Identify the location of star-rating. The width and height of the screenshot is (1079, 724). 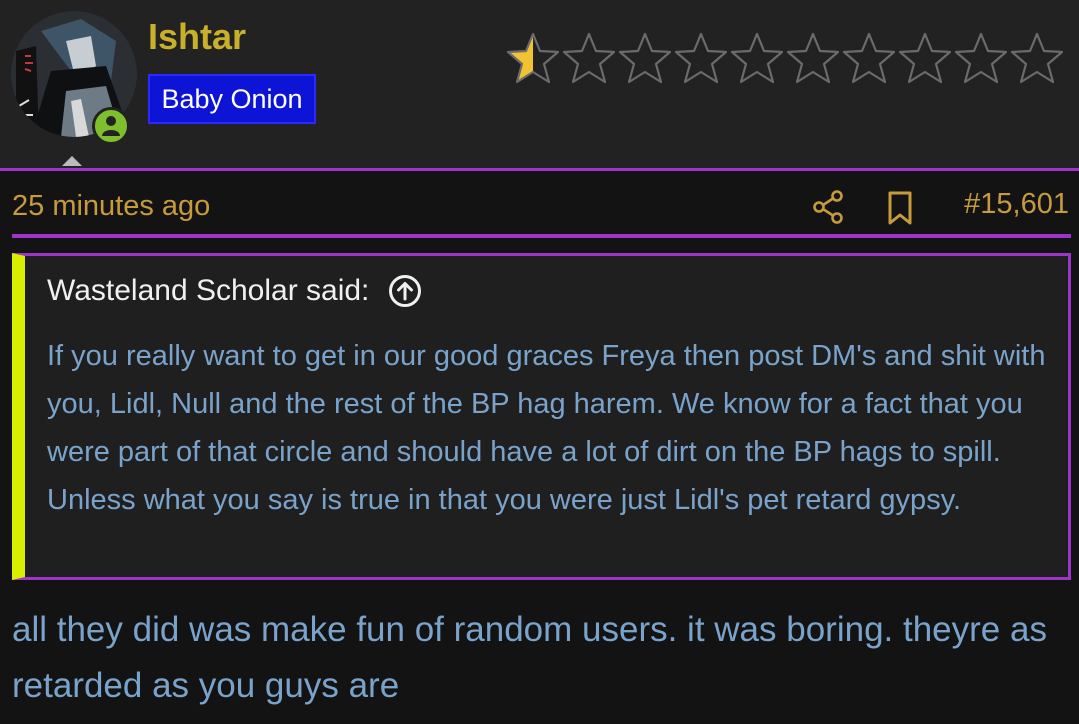
(785, 61).